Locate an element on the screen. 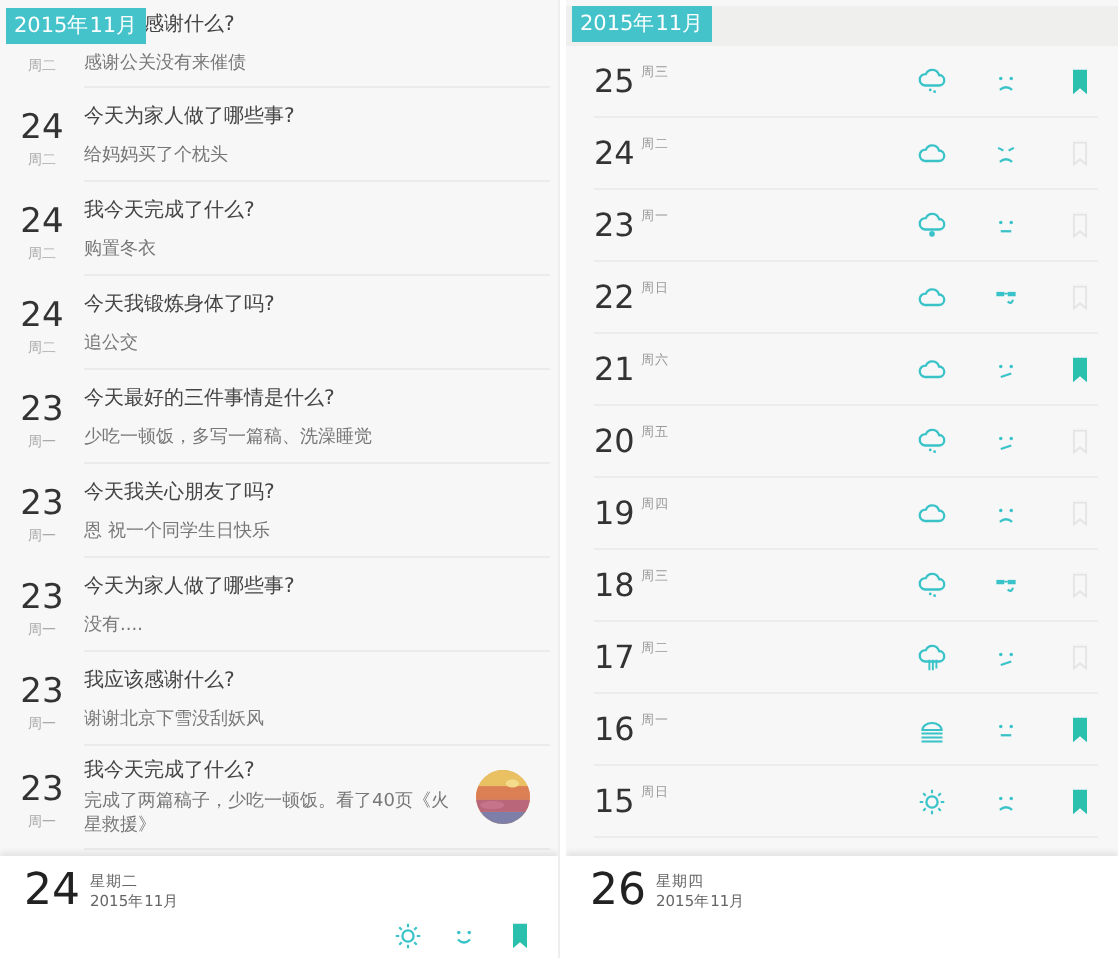 Image resolution: width=1118 pixels, height=958 pixels. snow-cloud-icon is located at coordinates (932, 225).